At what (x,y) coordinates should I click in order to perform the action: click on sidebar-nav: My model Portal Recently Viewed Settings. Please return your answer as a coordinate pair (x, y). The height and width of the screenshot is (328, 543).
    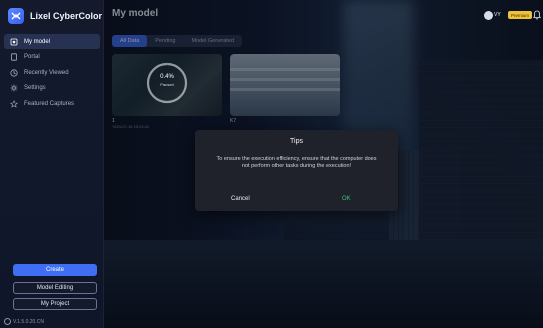
    Looking at the image, I should click on (52, 73).